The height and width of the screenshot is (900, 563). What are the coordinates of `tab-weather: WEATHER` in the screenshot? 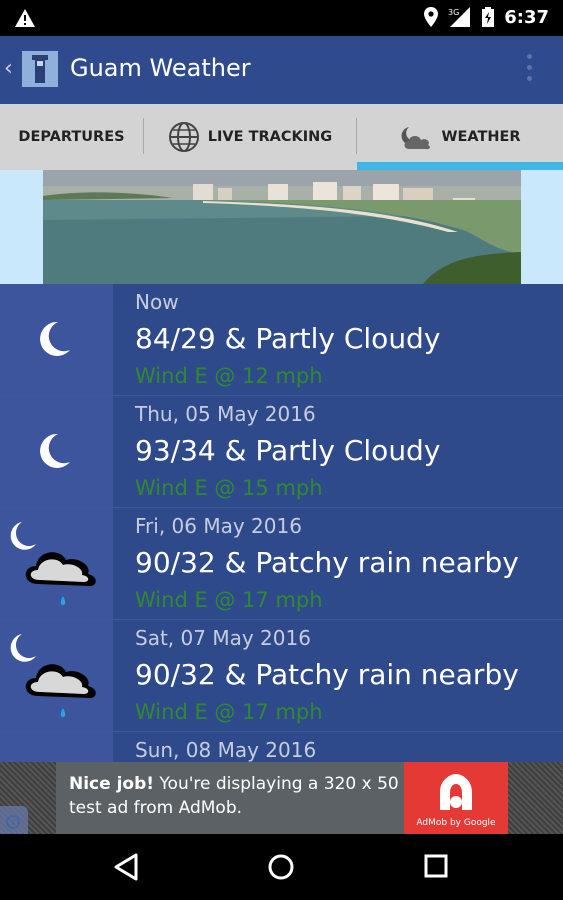 It's located at (460, 137).